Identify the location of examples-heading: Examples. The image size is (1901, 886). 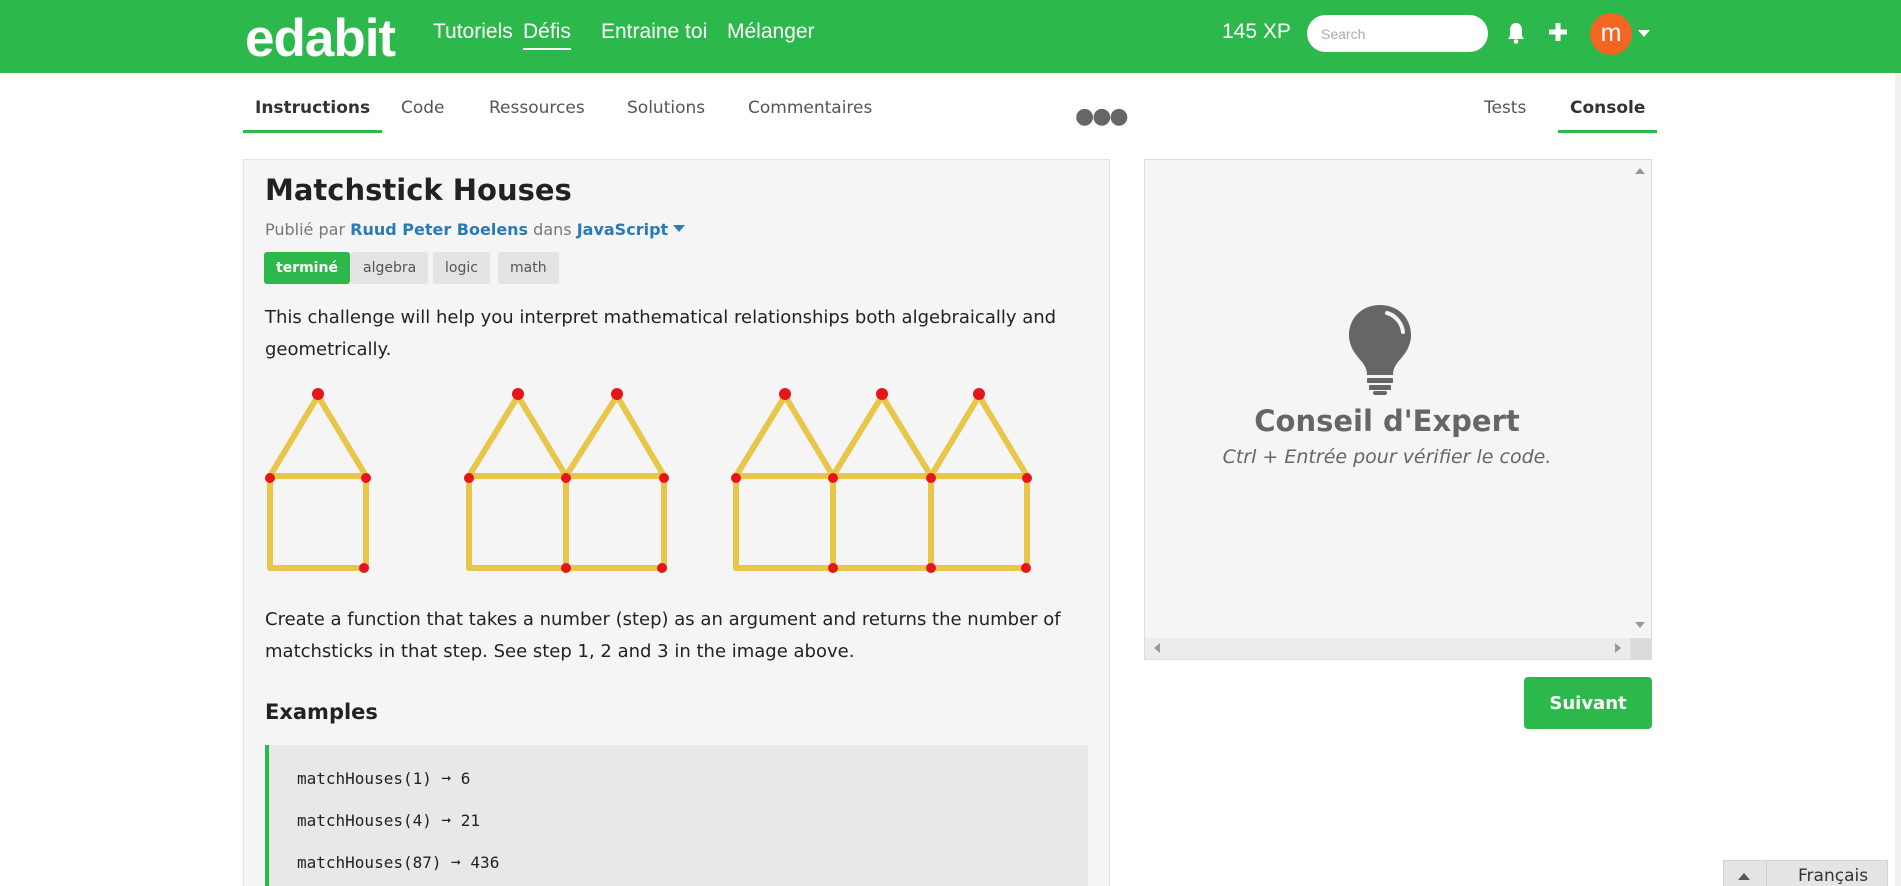
(321, 712).